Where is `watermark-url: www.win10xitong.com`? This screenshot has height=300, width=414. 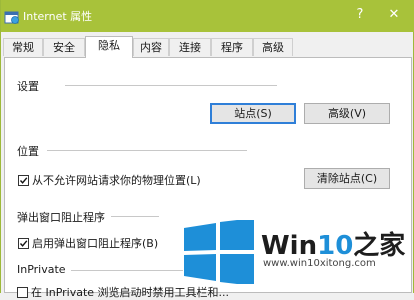 watermark-url: www.win10xitong.com is located at coordinates (319, 263).